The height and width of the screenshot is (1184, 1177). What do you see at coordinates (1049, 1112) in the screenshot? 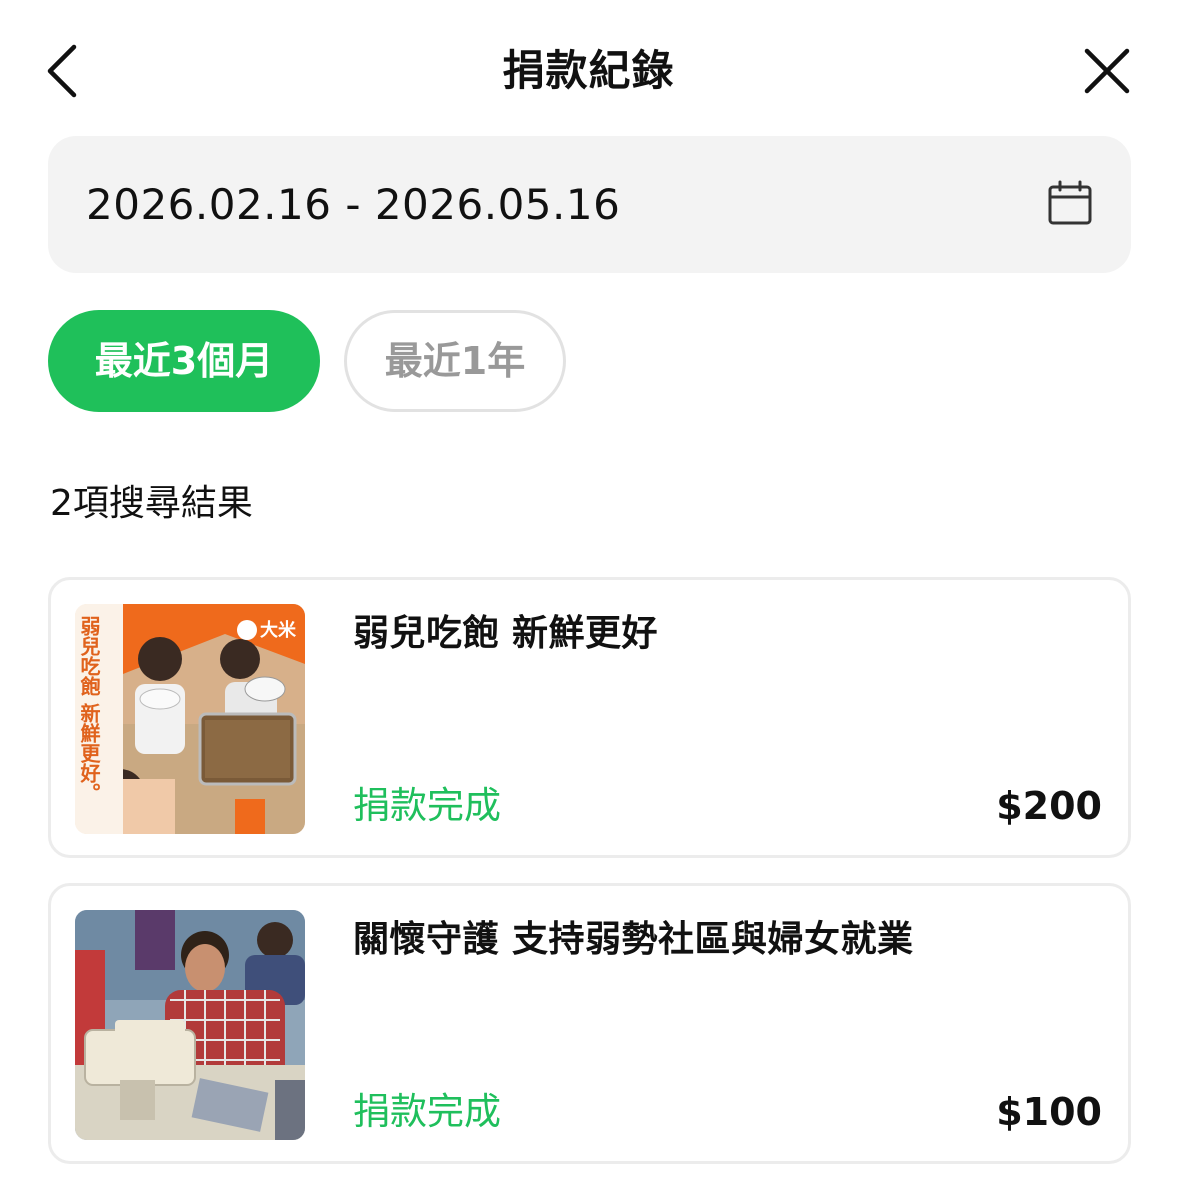
I see `donation-amount: $100` at bounding box center [1049, 1112].